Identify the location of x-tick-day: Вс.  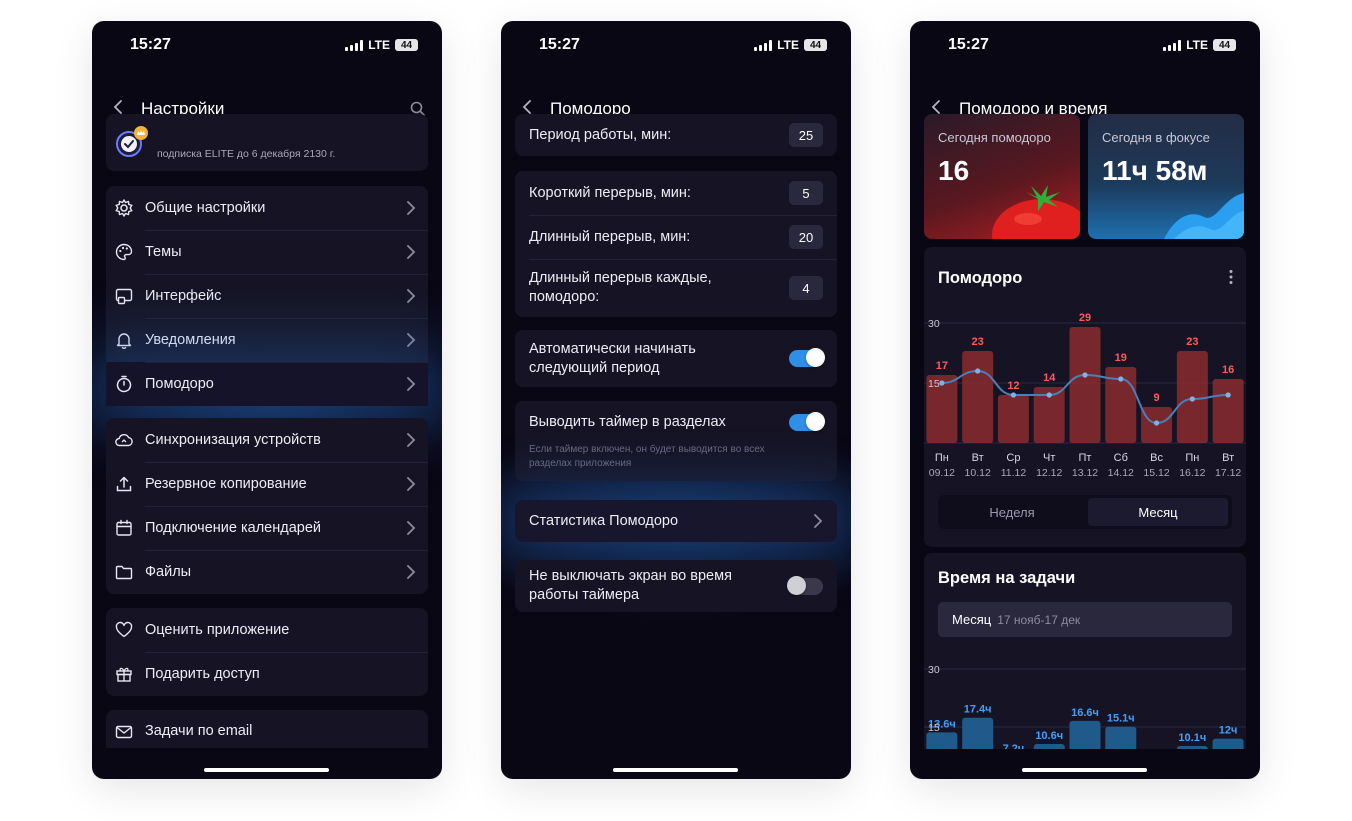
(1156, 458).